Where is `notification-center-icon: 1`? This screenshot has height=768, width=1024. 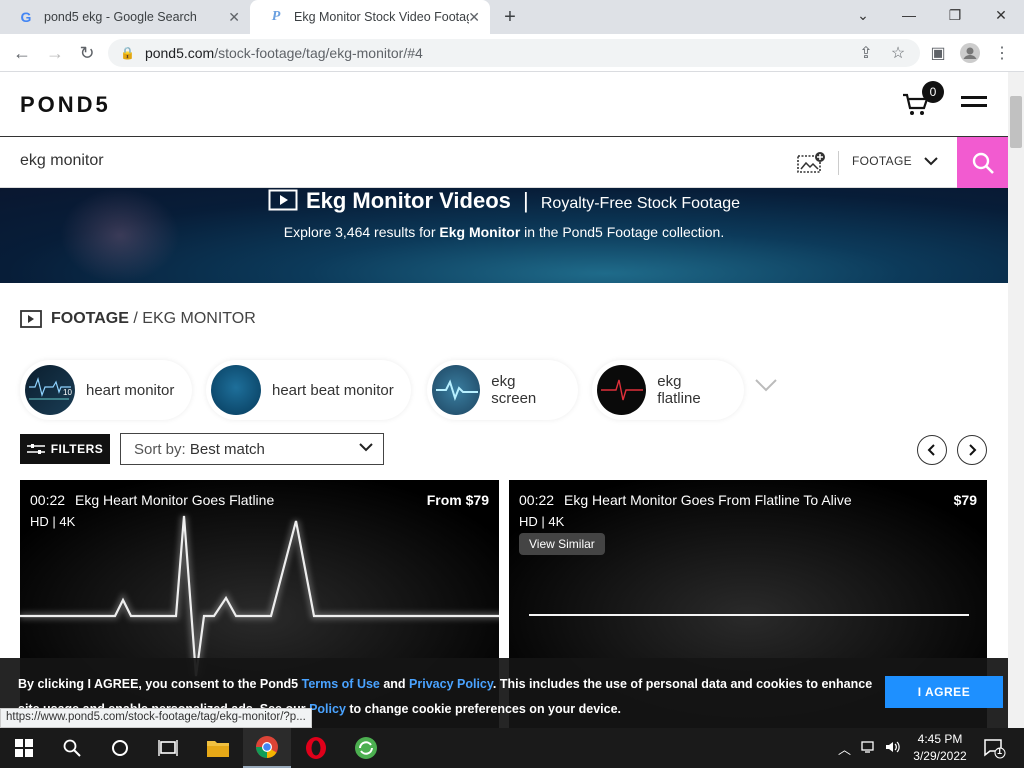
notification-center-icon: 1 is located at coordinates (994, 748).